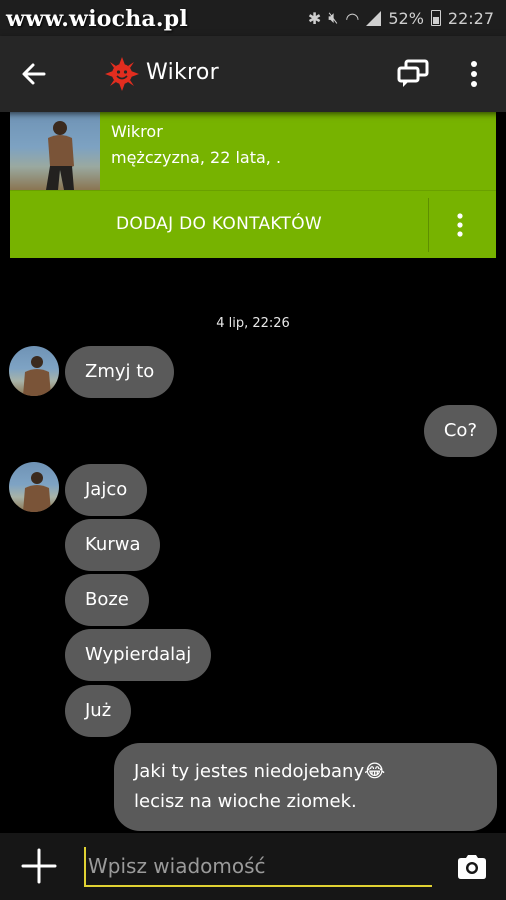 The width and height of the screenshot is (506, 900). I want to click on camera-icon, so click(472, 867).